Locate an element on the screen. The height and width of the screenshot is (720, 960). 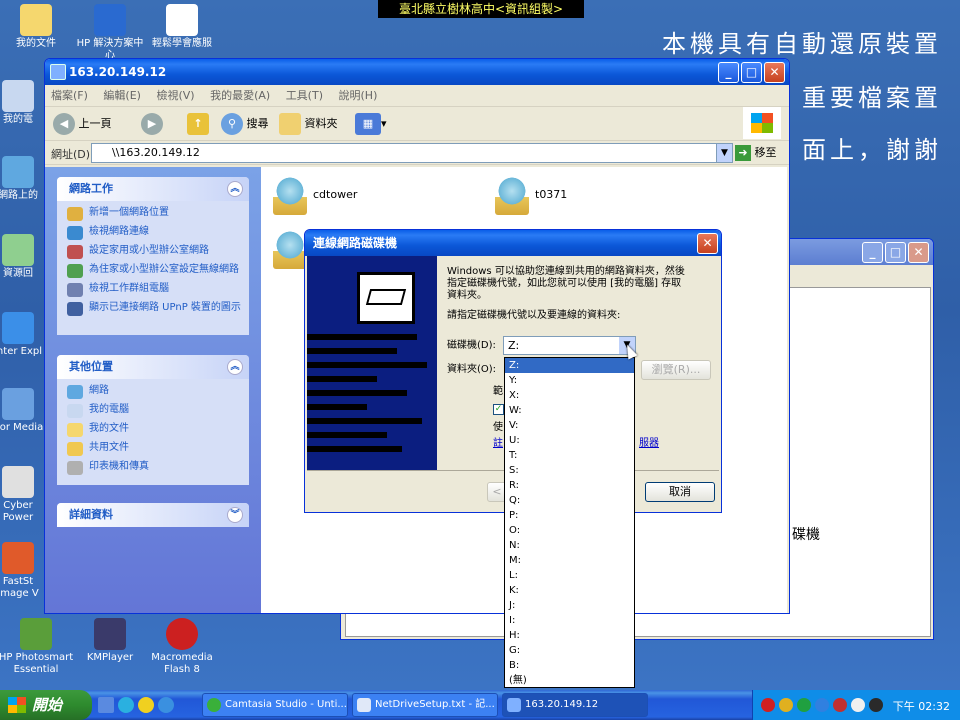
desktop-icon-flash: Macromedia Flash 8 is located at coordinates (182, 647).